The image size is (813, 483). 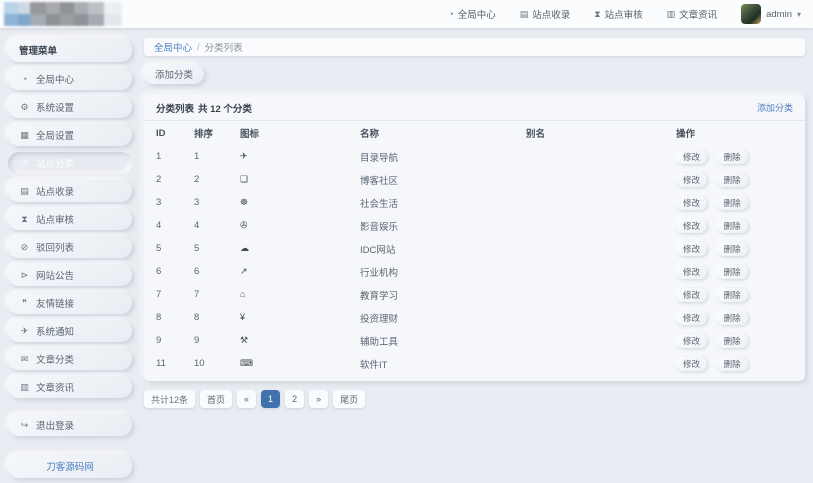 What do you see at coordinates (197, 340) in the screenshot?
I see `cell-sort: 9` at bounding box center [197, 340].